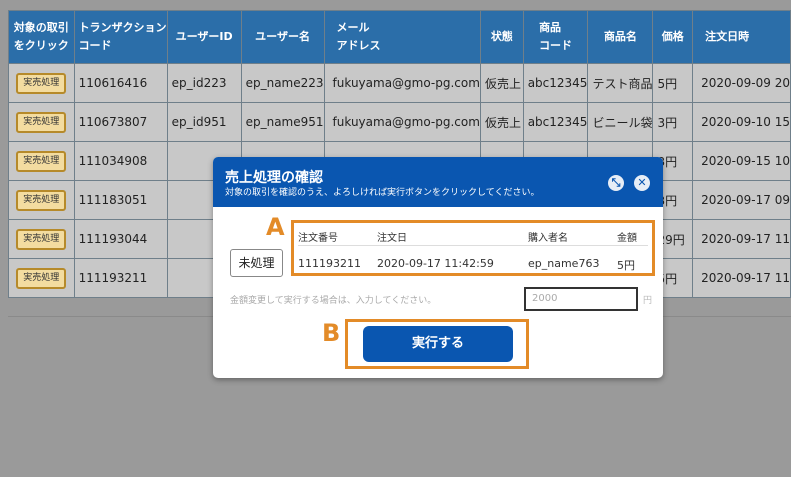 This screenshot has height=477, width=791. Describe the element at coordinates (333, 301) in the screenshot. I see `amount-change-note: 金額変更して実行する場合は、入力してください。` at that location.